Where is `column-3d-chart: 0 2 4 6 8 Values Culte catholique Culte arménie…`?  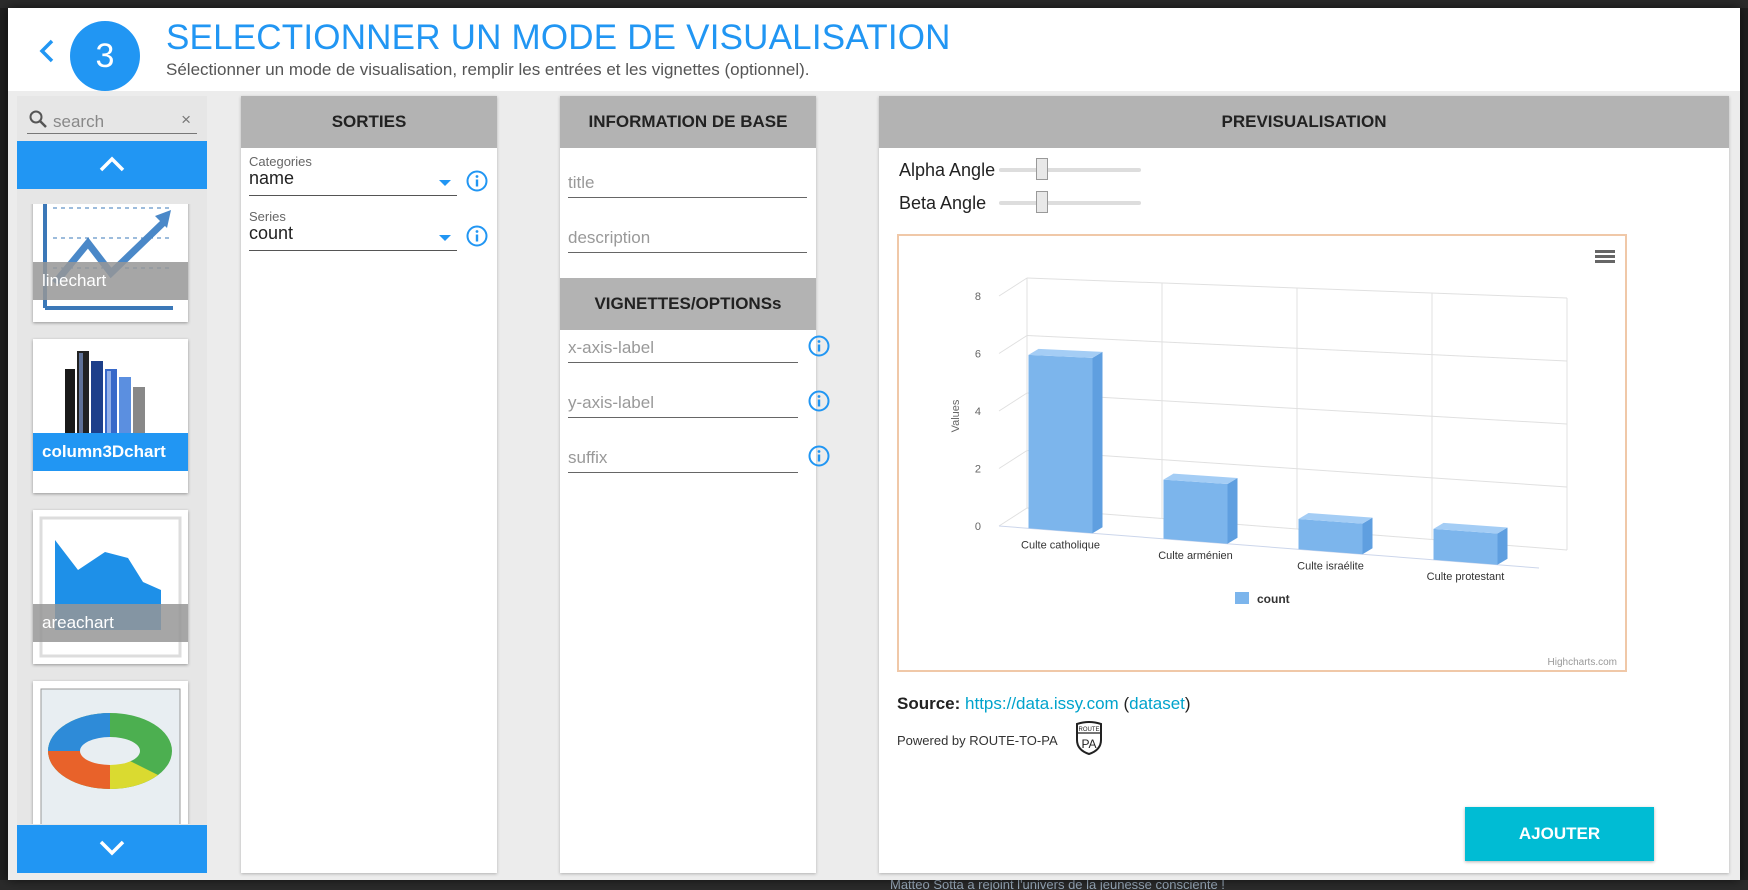
column-3d-chart: 0 2 4 6 8 Values Culte catholique Culte arménie… is located at coordinates (1259, 441).